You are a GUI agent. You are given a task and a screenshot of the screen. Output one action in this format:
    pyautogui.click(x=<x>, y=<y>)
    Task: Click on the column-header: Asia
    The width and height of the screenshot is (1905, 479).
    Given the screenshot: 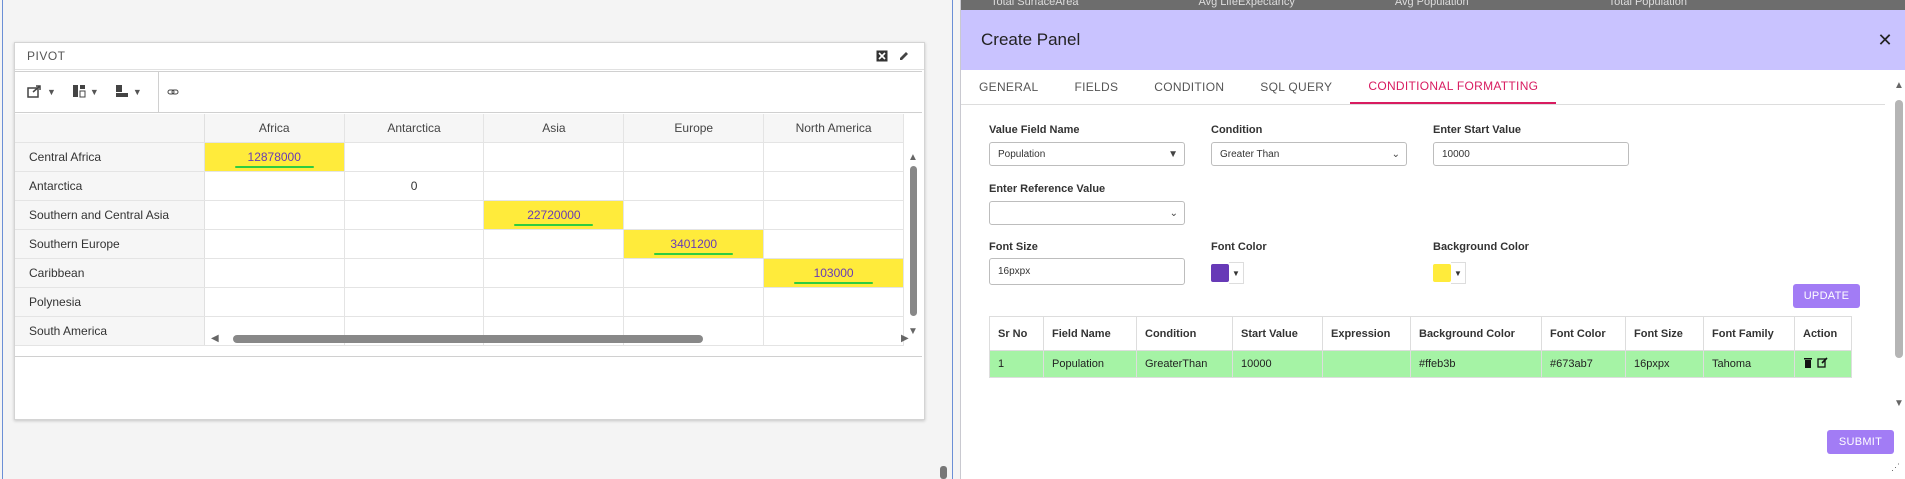 What is the action you would take?
    pyautogui.click(x=554, y=128)
    